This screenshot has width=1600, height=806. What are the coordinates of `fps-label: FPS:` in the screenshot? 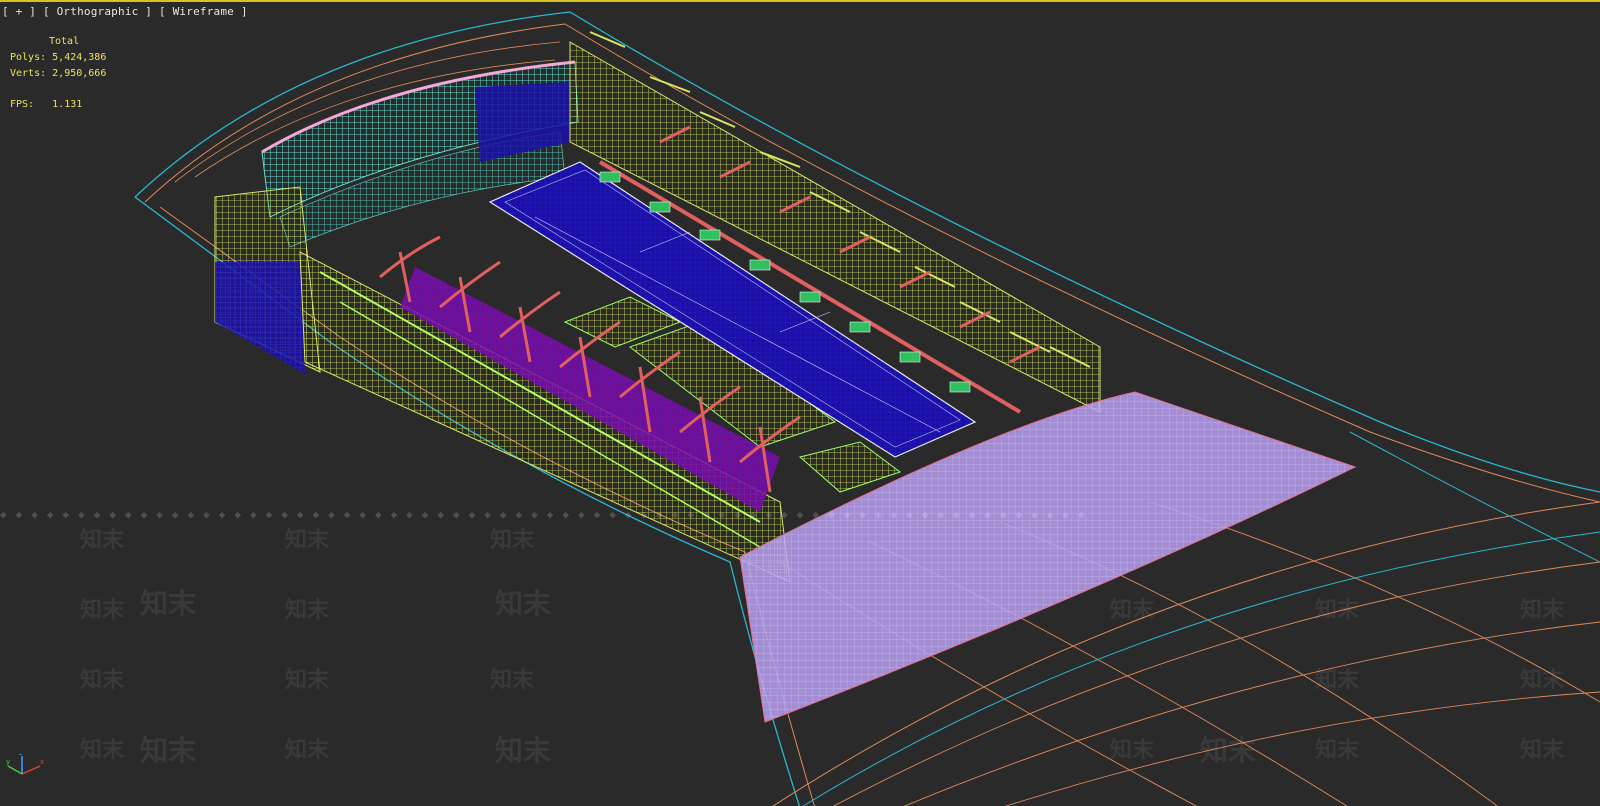 It's located at (22, 104).